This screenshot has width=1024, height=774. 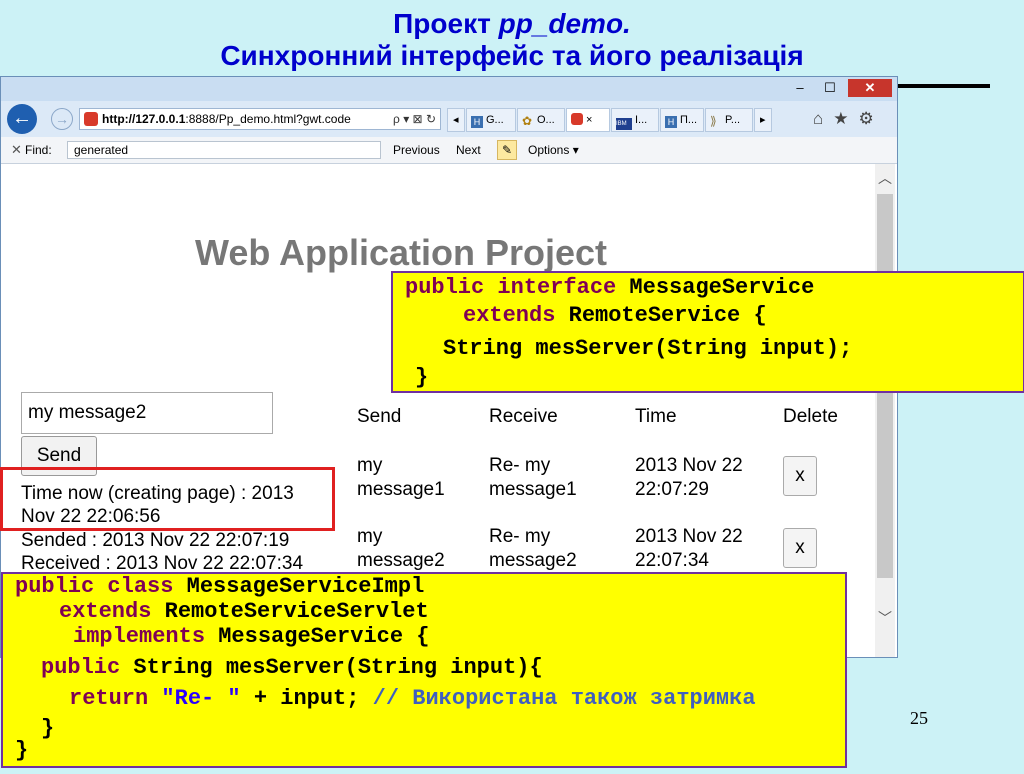 What do you see at coordinates (22, 119) in the screenshot?
I see `back-arrow-icon: ←` at bounding box center [22, 119].